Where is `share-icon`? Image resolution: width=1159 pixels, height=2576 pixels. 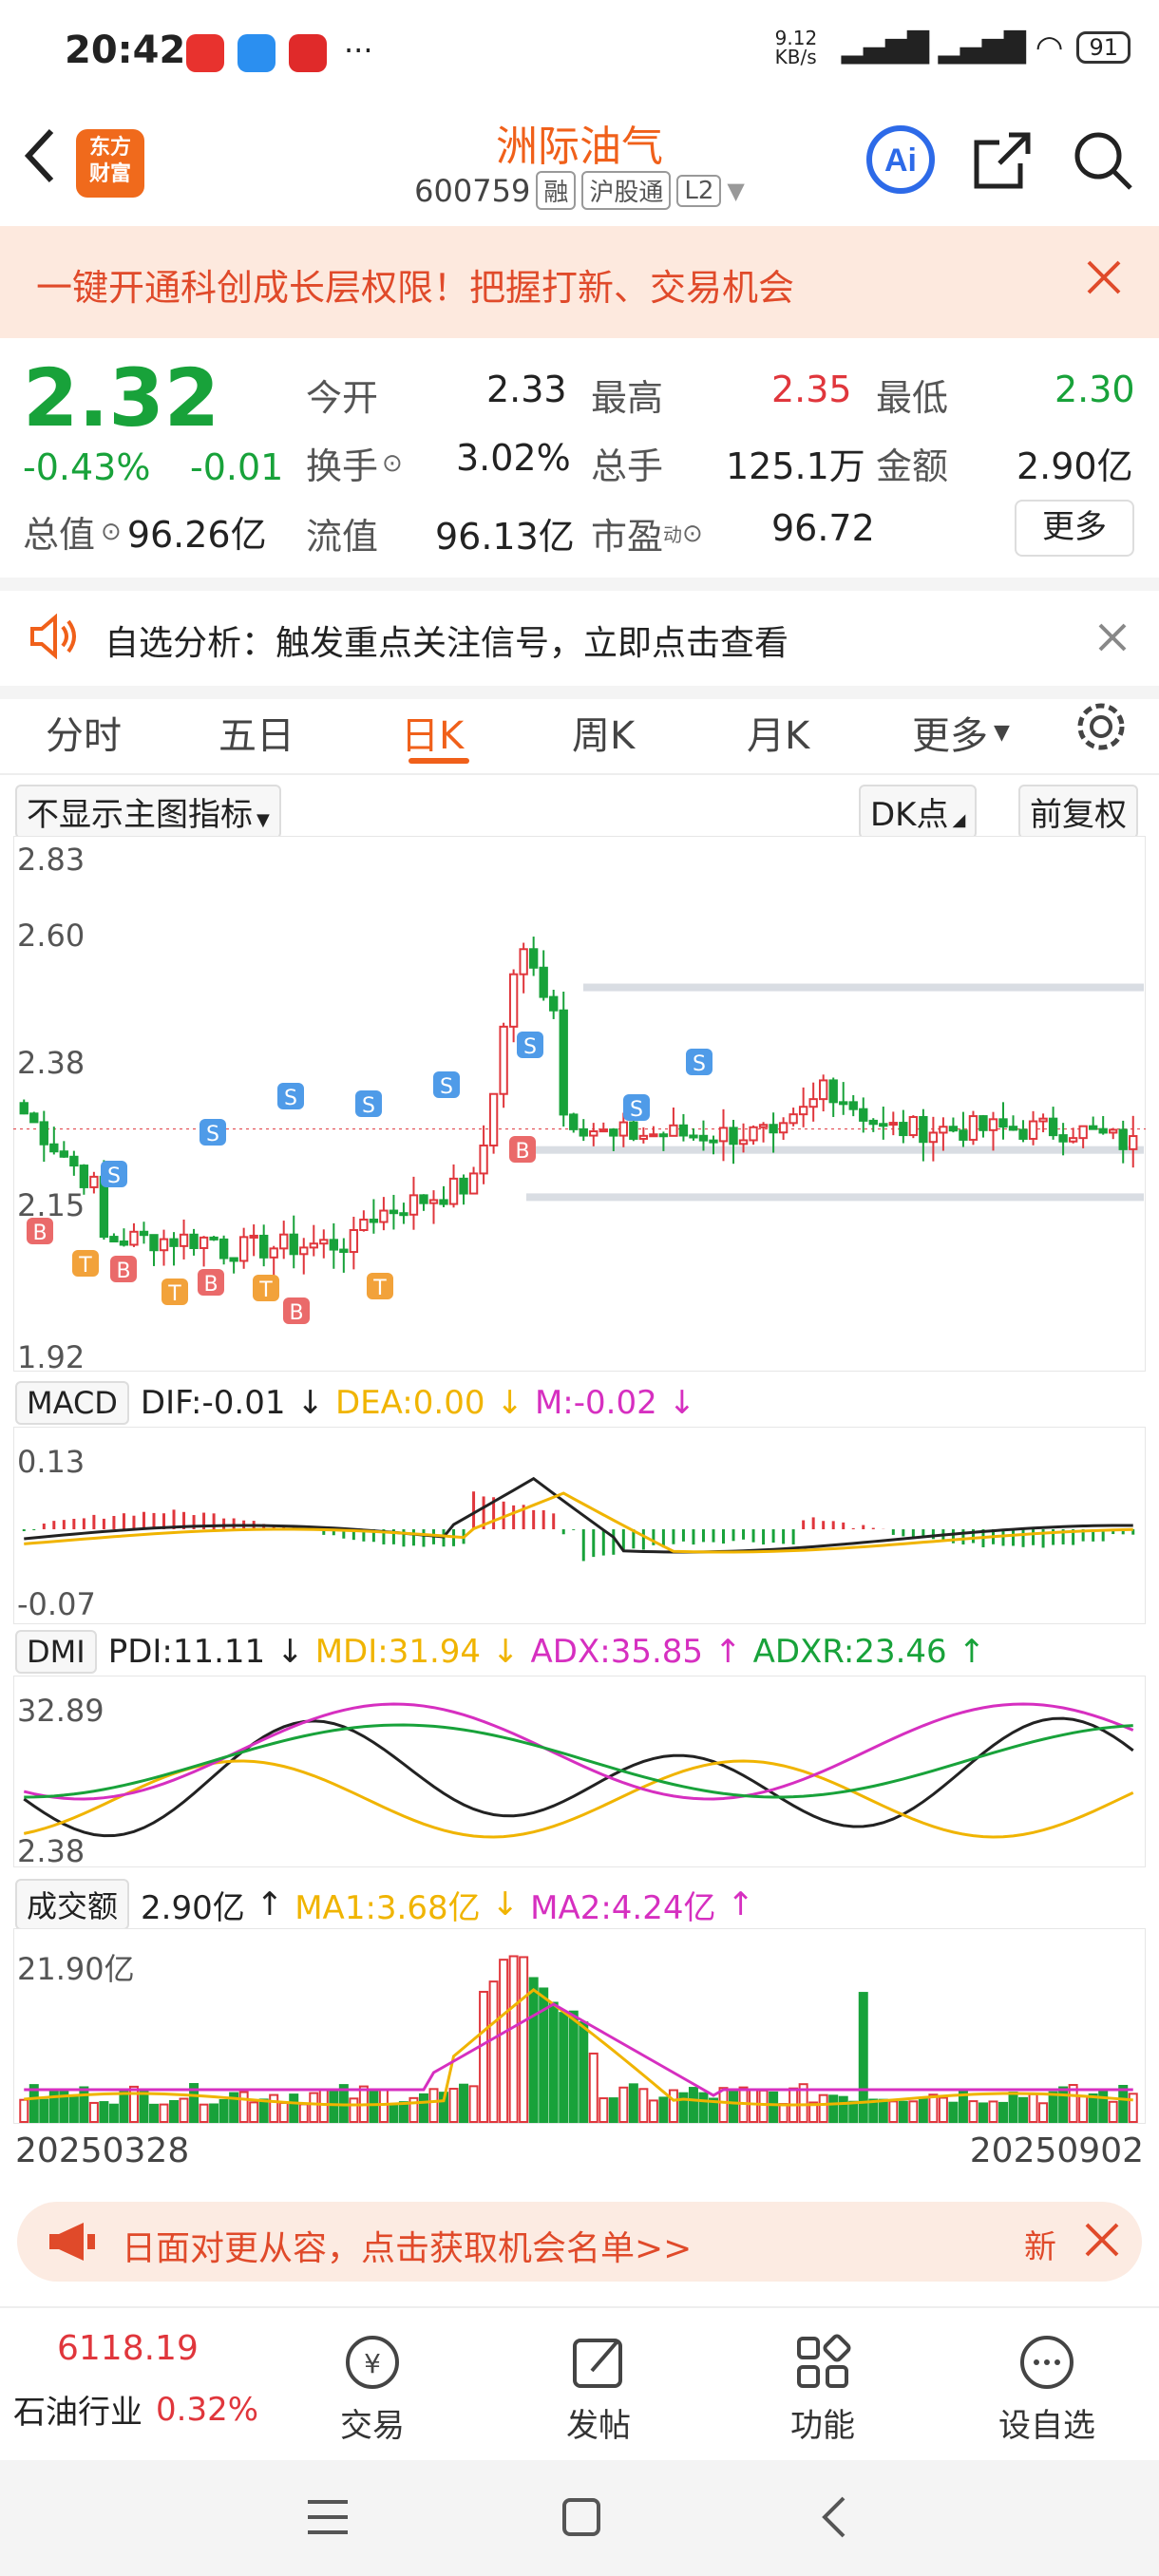
share-icon is located at coordinates (1002, 162).